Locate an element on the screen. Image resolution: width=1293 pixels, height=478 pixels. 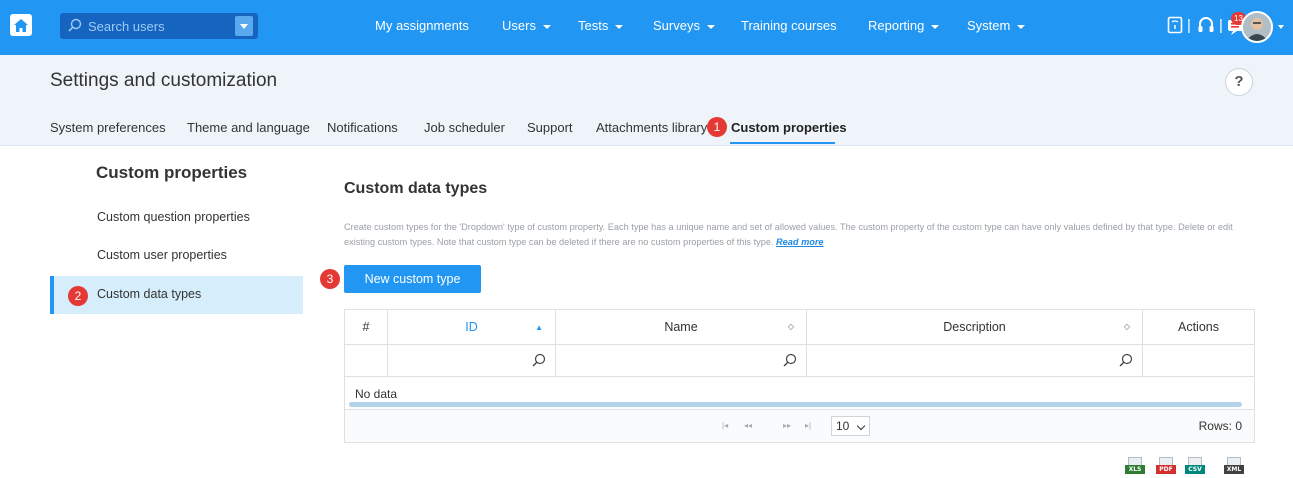
step-marker-2: 2 is located at coordinates (78, 296).